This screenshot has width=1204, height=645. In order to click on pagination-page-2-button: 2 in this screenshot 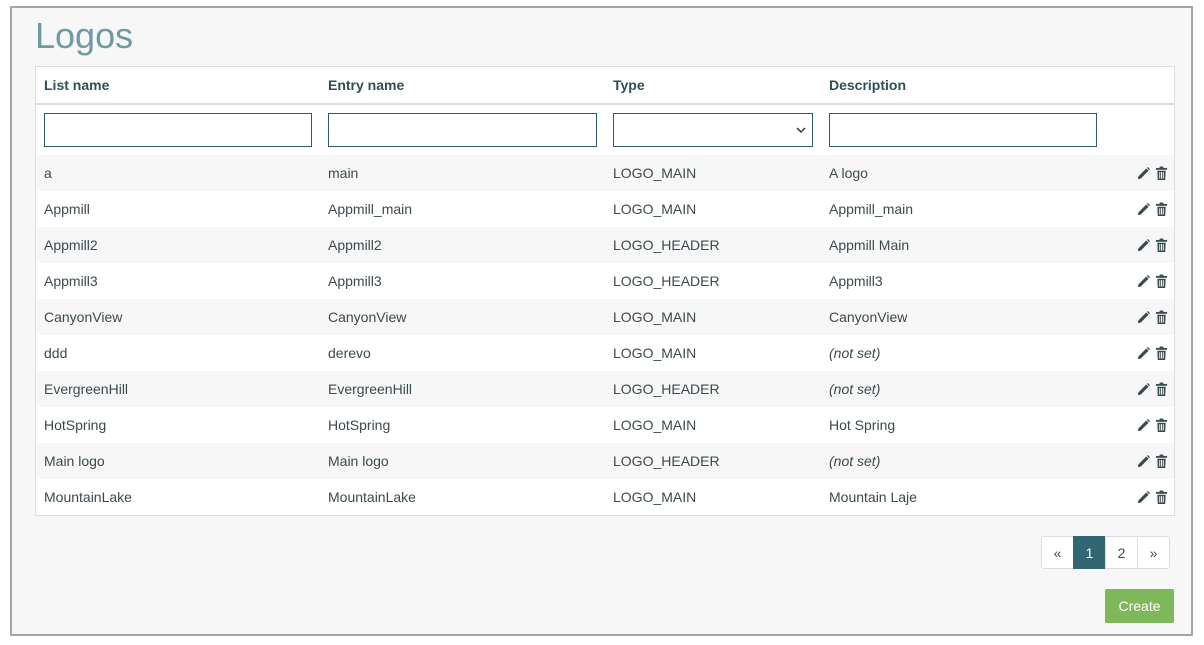, I will do `click(1121, 552)`.